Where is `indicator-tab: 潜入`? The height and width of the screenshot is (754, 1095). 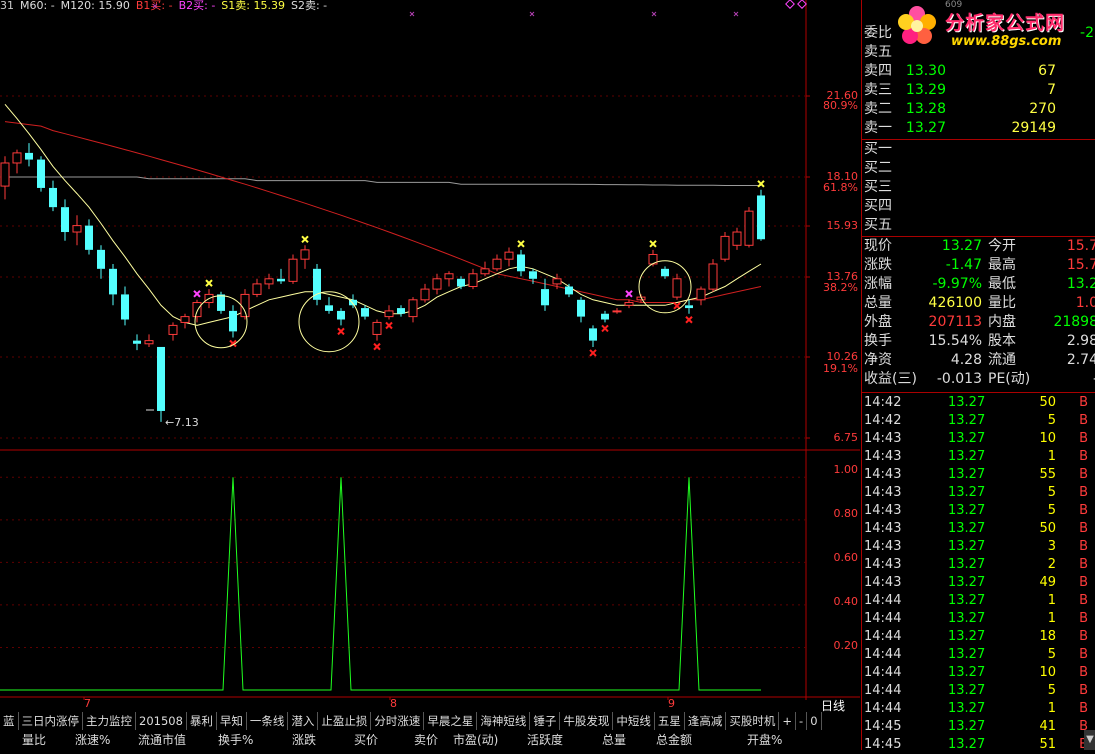 indicator-tab: 潜入 is located at coordinates (303, 721).